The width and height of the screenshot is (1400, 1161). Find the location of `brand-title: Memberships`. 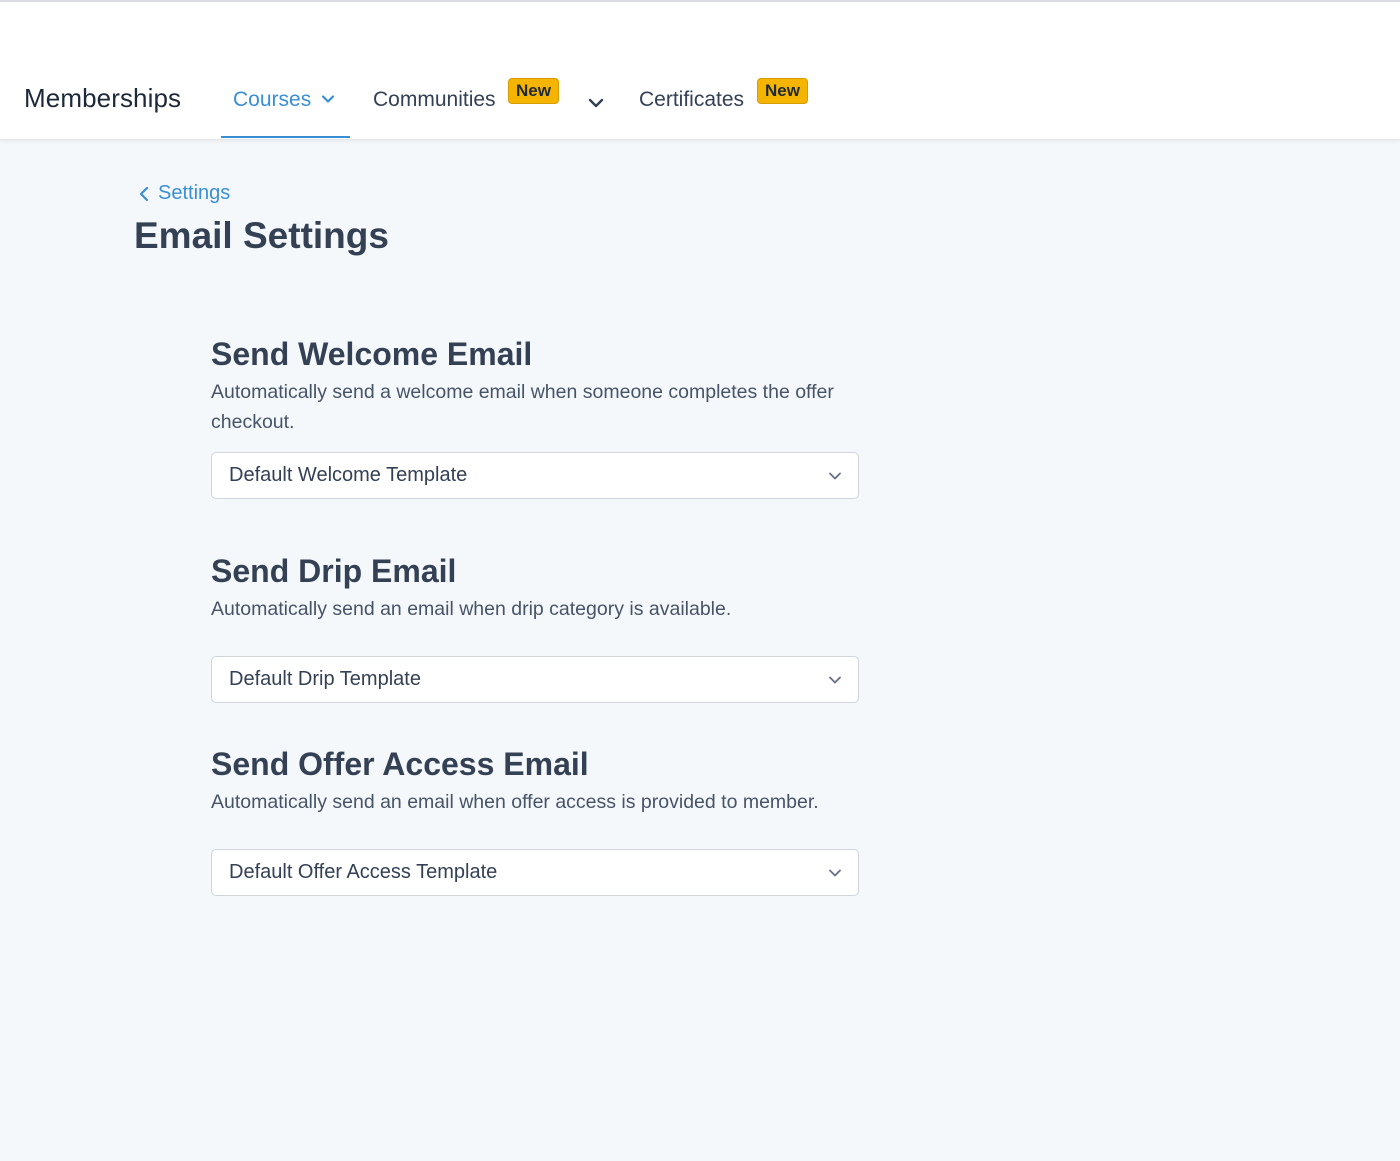

brand-title: Memberships is located at coordinates (103, 98).